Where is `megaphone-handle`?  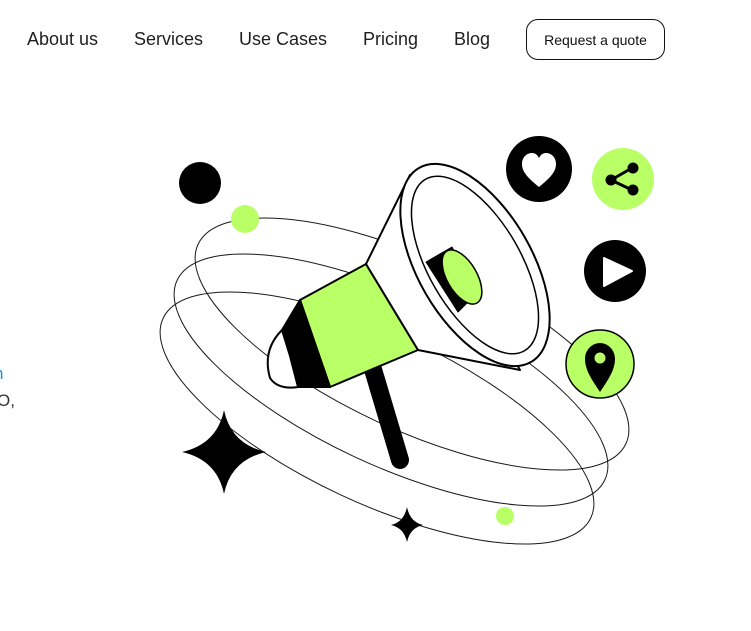 megaphone-handle is located at coordinates (386, 413).